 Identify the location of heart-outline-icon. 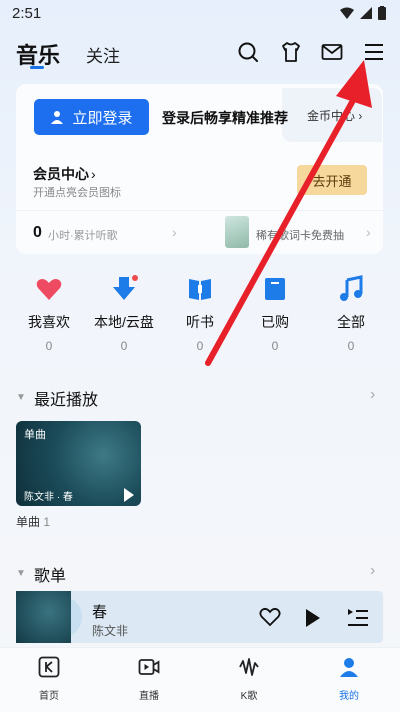
(270, 617).